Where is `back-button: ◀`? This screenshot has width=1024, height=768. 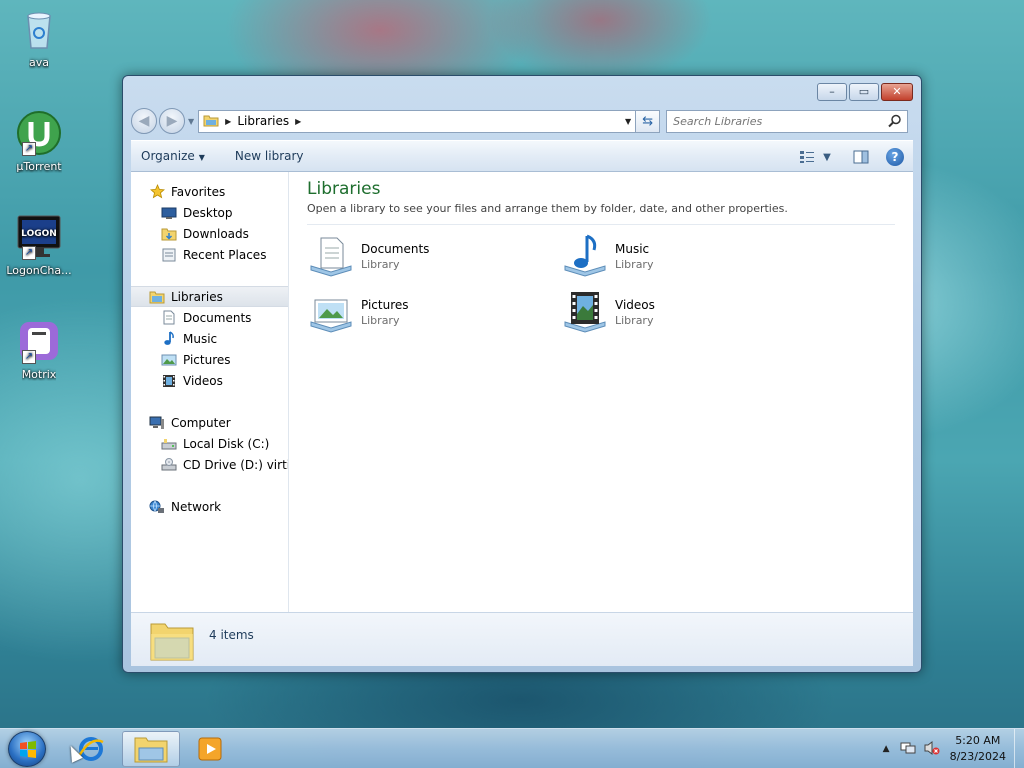
back-button: ◀ is located at coordinates (144, 121).